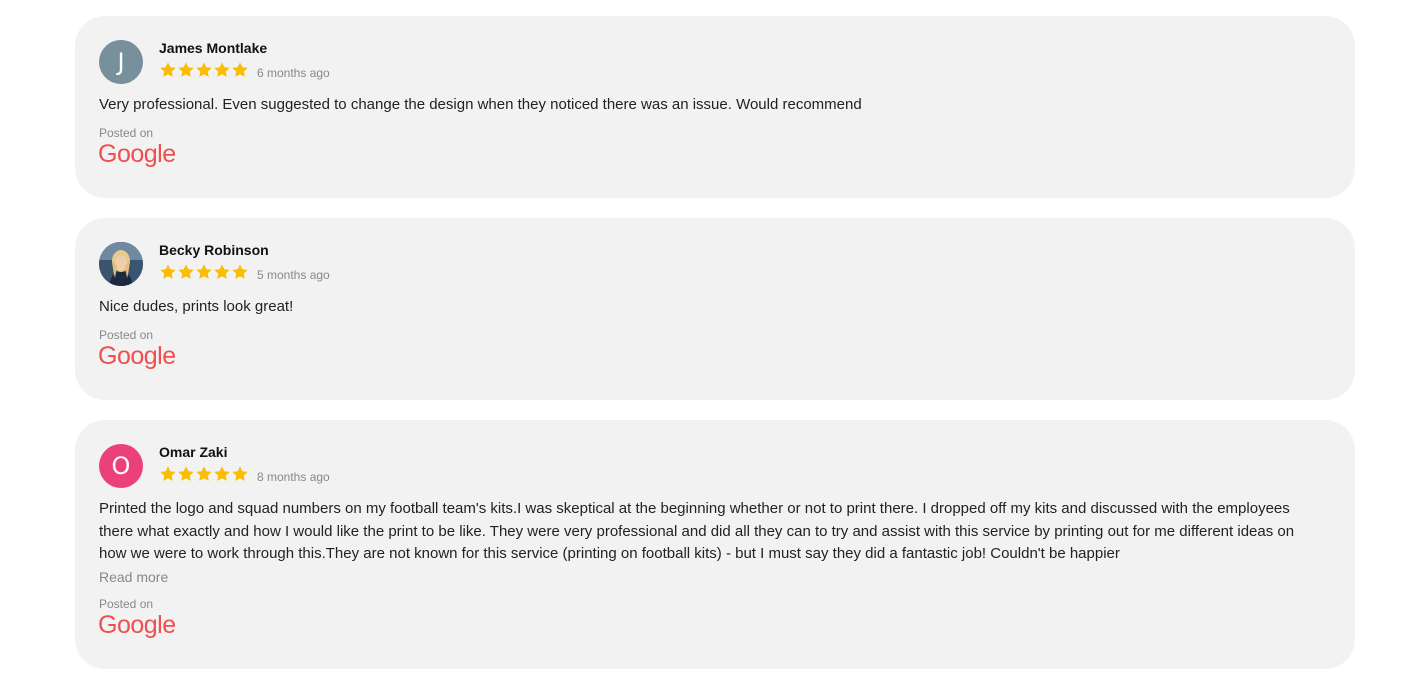  What do you see at coordinates (196, 306) in the screenshot?
I see `review-text: Nice dudes, prints look great!` at bounding box center [196, 306].